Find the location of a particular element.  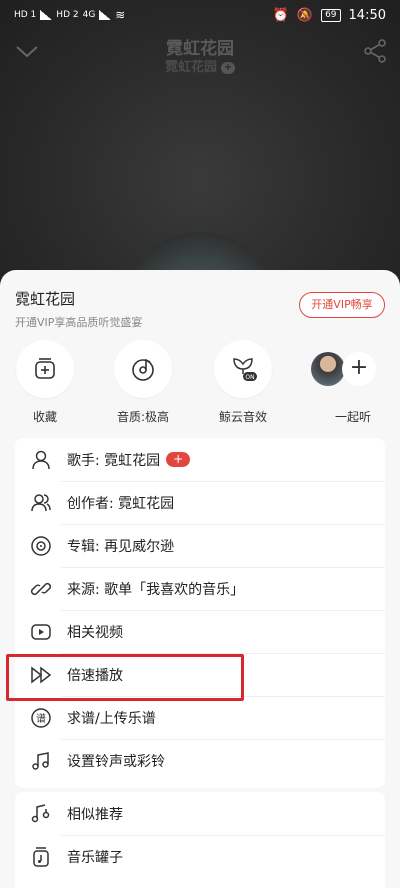

collect-label: 收藏 is located at coordinates (44, 417).